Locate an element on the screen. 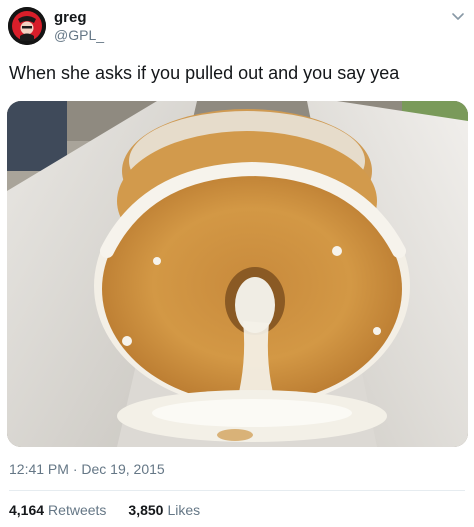 This screenshot has width=474, height=527. display-name: greg is located at coordinates (70, 17).